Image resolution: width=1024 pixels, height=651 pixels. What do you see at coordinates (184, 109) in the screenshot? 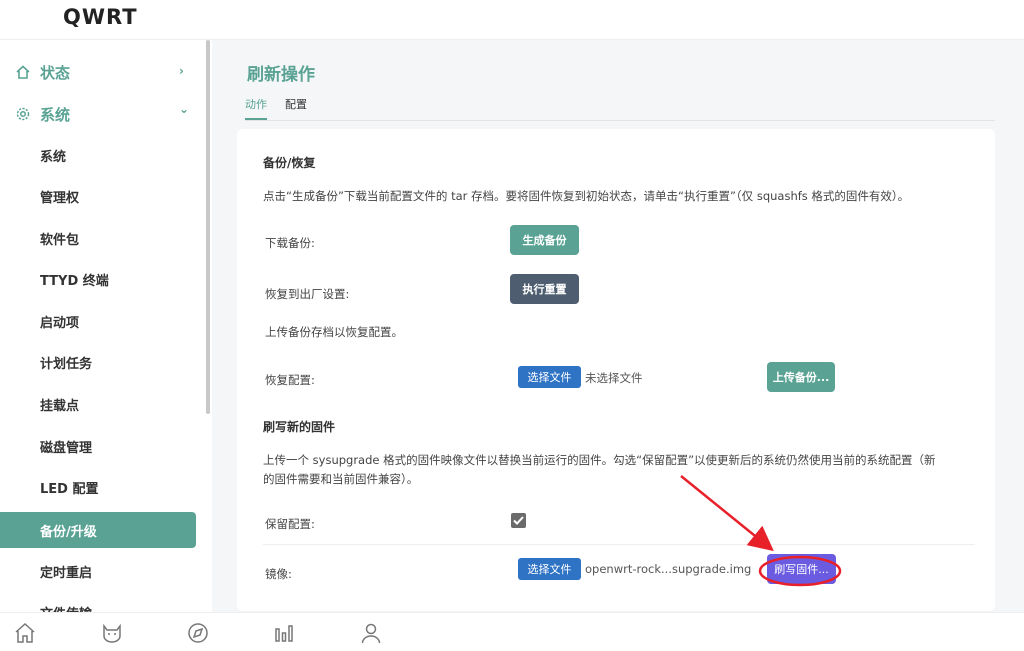
I see `chevron-down-icon: ⌄` at bounding box center [184, 109].